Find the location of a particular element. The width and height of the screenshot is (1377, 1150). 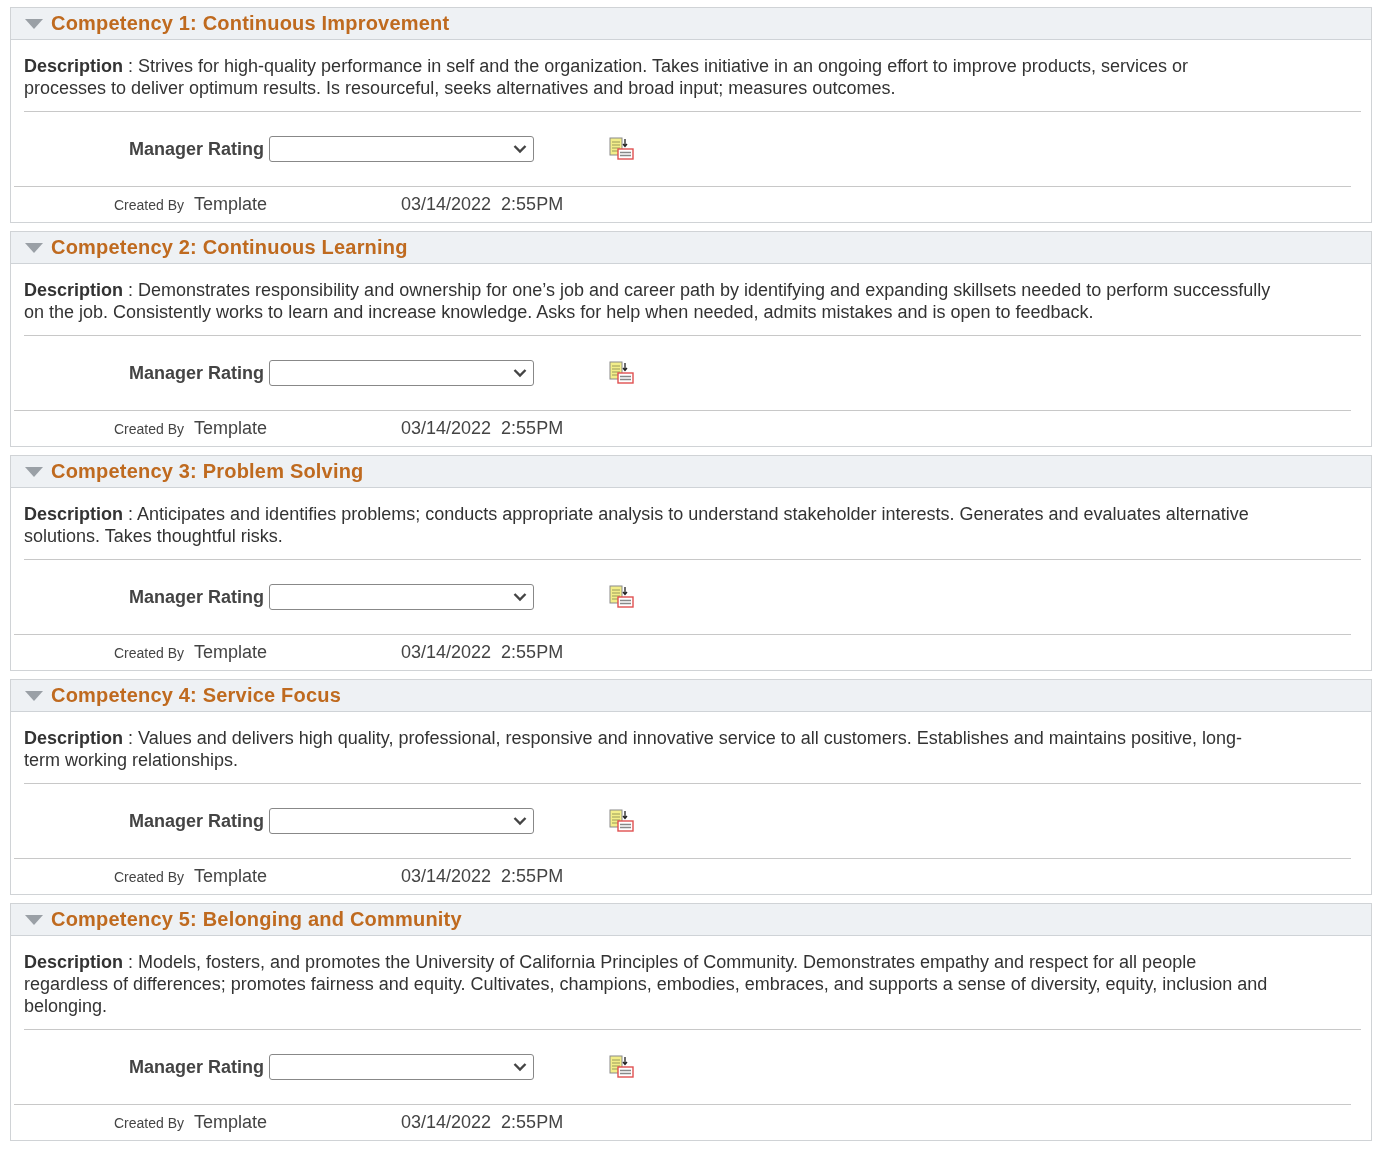

section-title: Competency 2: Continuous Learning is located at coordinates (229, 247).